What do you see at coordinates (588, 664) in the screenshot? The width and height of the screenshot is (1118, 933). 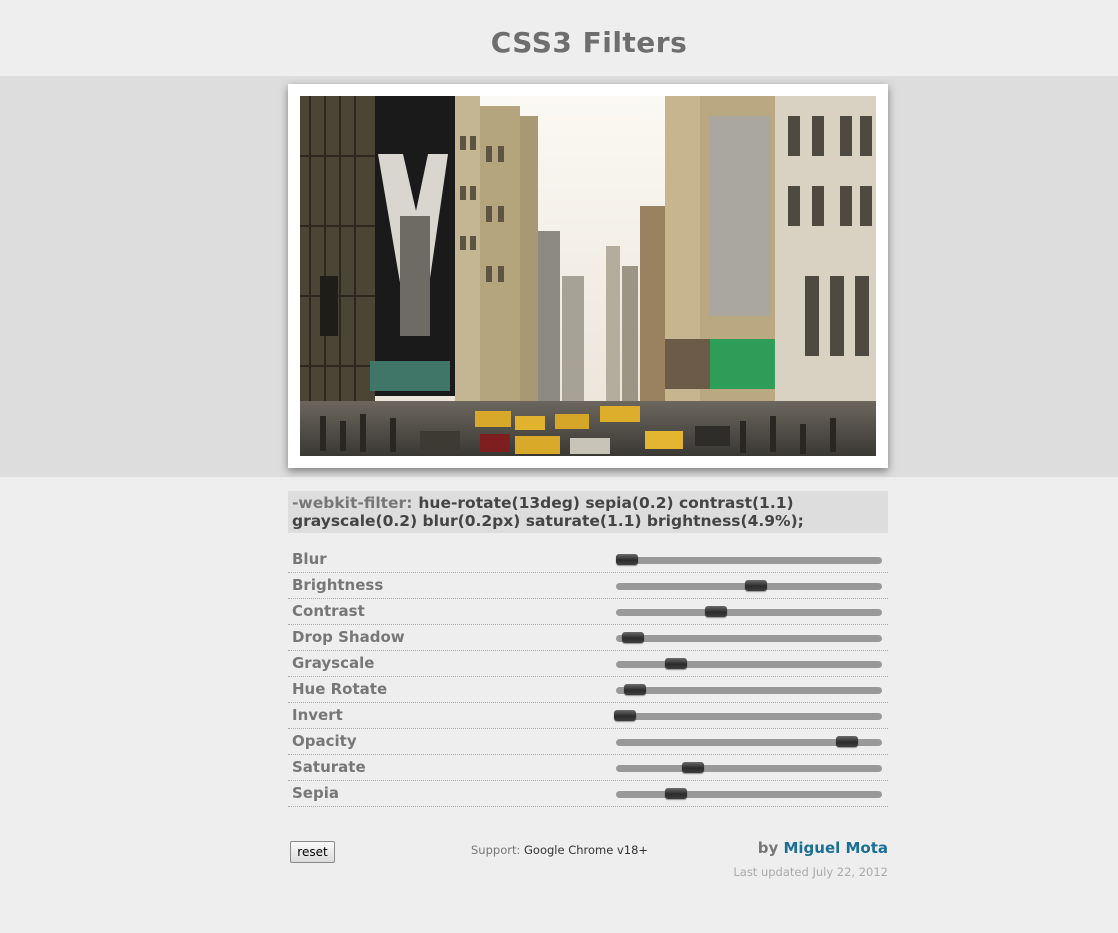 I see `slider-row-grayscale: Grayscale` at bounding box center [588, 664].